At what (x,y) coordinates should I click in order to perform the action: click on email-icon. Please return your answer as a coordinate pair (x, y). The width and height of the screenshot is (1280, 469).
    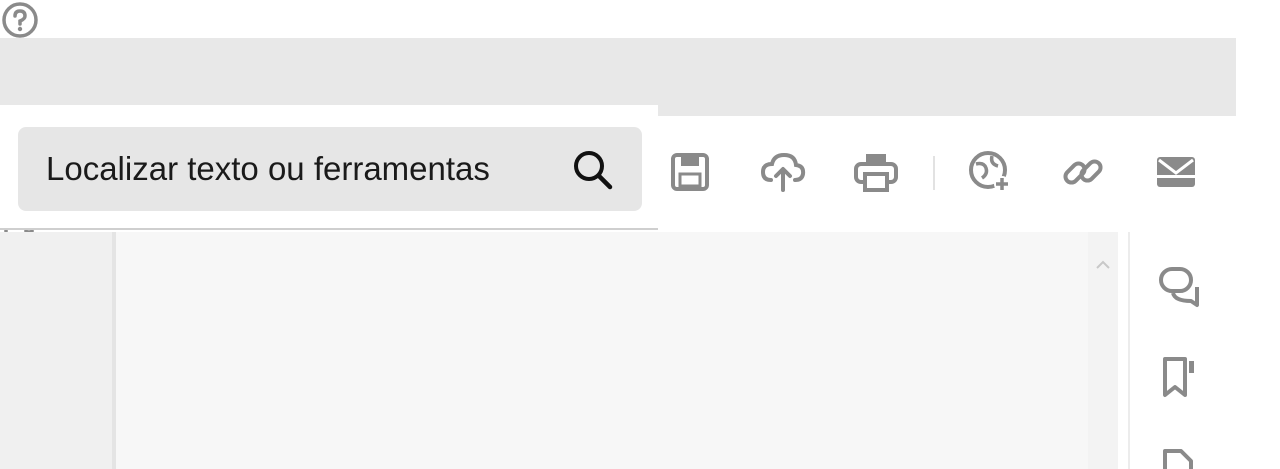
    Looking at the image, I should click on (1176, 172).